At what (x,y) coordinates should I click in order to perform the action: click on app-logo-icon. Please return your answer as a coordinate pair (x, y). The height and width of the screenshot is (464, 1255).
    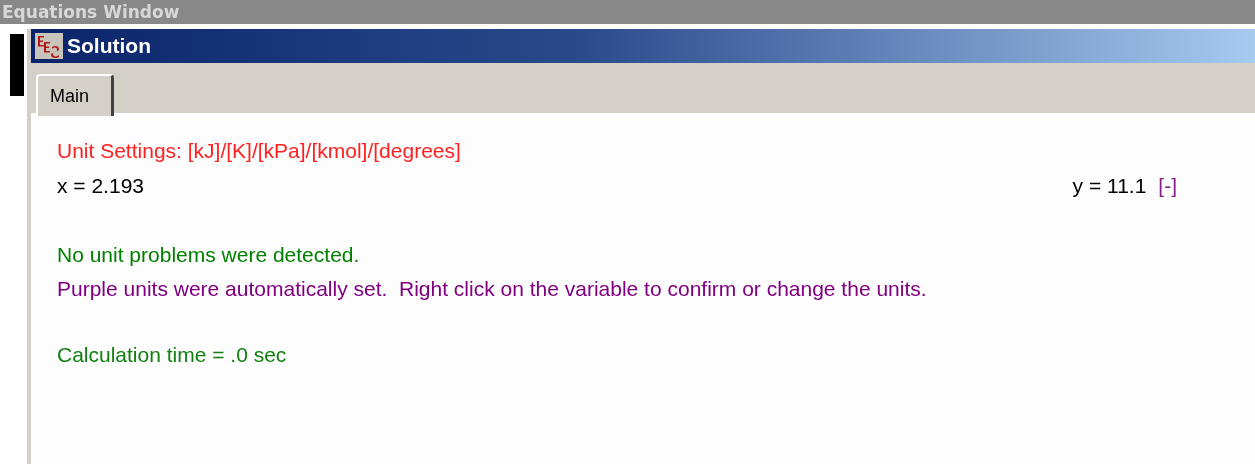
    Looking at the image, I should click on (49, 46).